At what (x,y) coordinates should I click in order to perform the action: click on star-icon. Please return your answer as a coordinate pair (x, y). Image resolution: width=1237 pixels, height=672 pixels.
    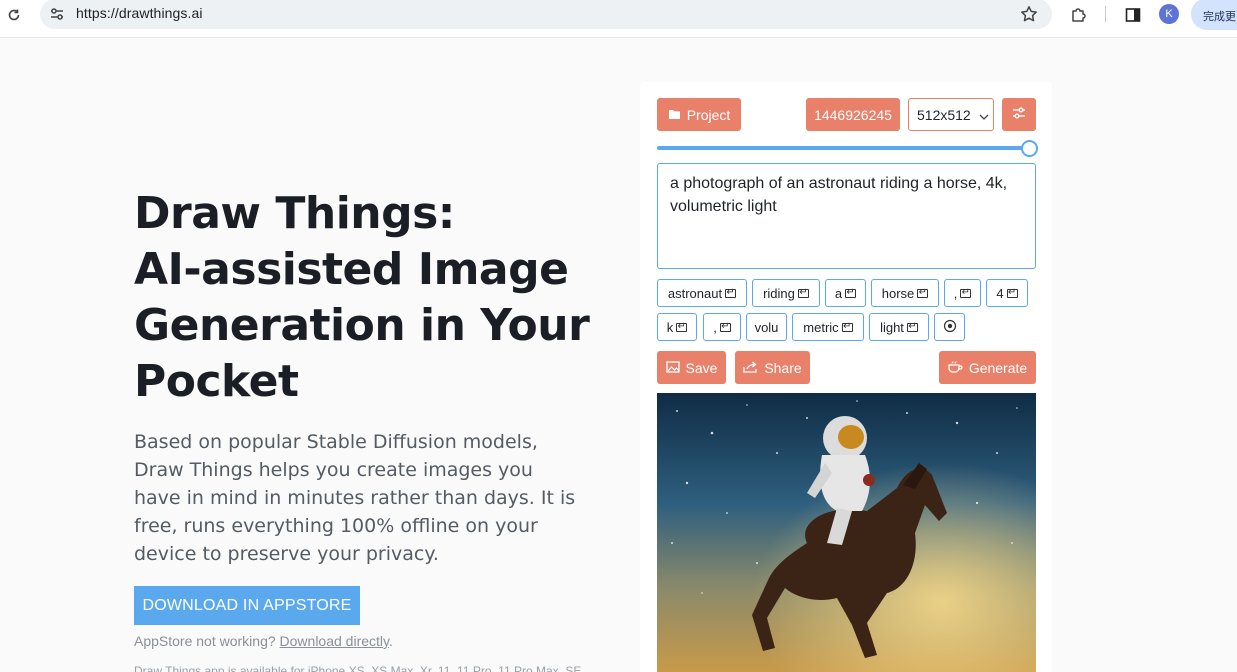
    Looking at the image, I should click on (1029, 14).